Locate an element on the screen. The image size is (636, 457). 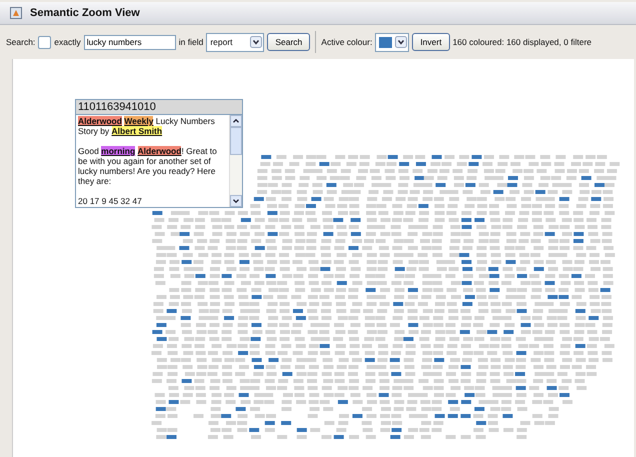
window-title: Semantic Zoom View is located at coordinates (85, 13).